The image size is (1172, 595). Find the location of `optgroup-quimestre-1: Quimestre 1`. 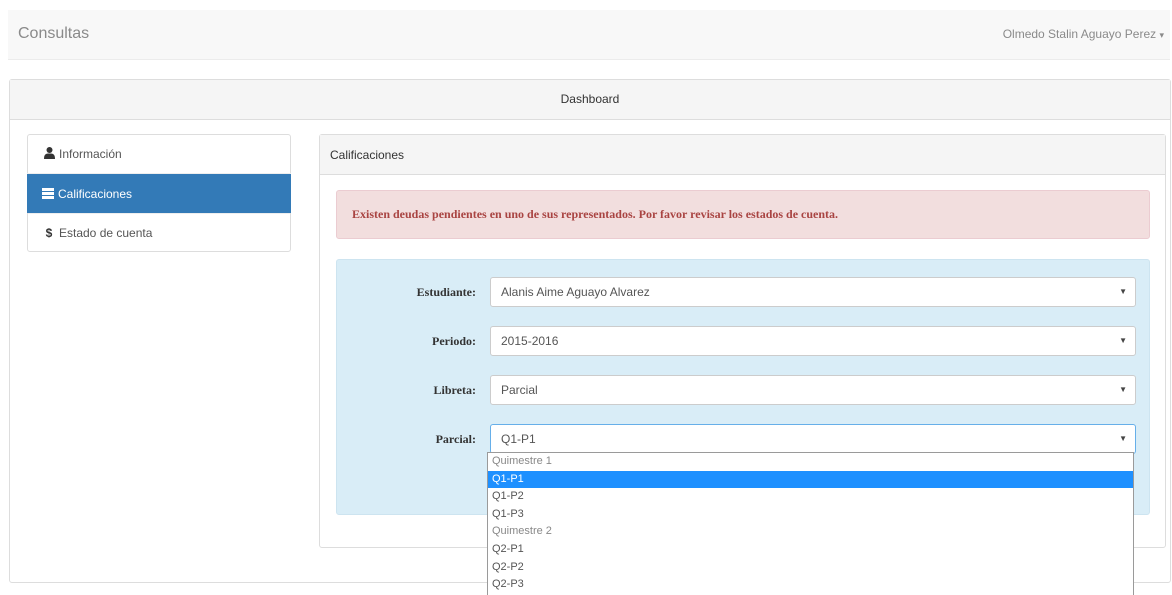

optgroup-quimestre-1: Quimestre 1 is located at coordinates (522, 461).